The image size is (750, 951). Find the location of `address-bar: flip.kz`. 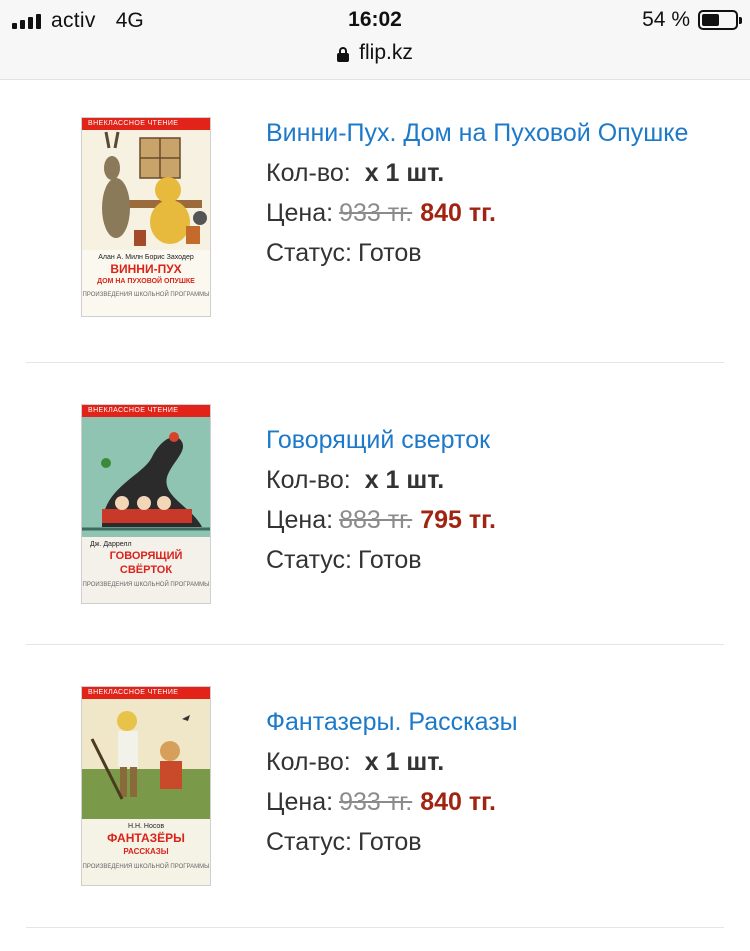

address-bar: flip.kz is located at coordinates (375, 53).